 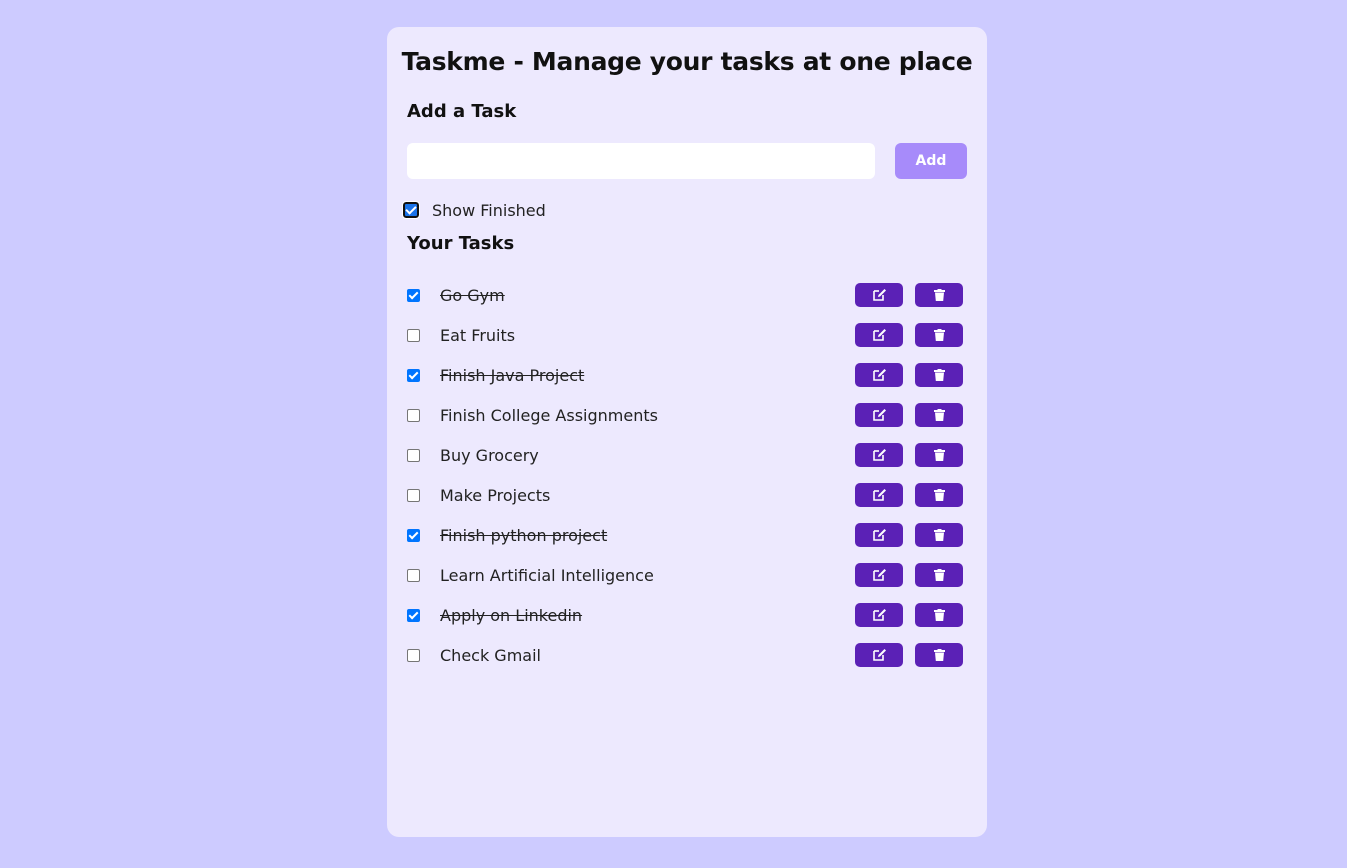 I want to click on task-row: Check Gmail, so click(x=687, y=655).